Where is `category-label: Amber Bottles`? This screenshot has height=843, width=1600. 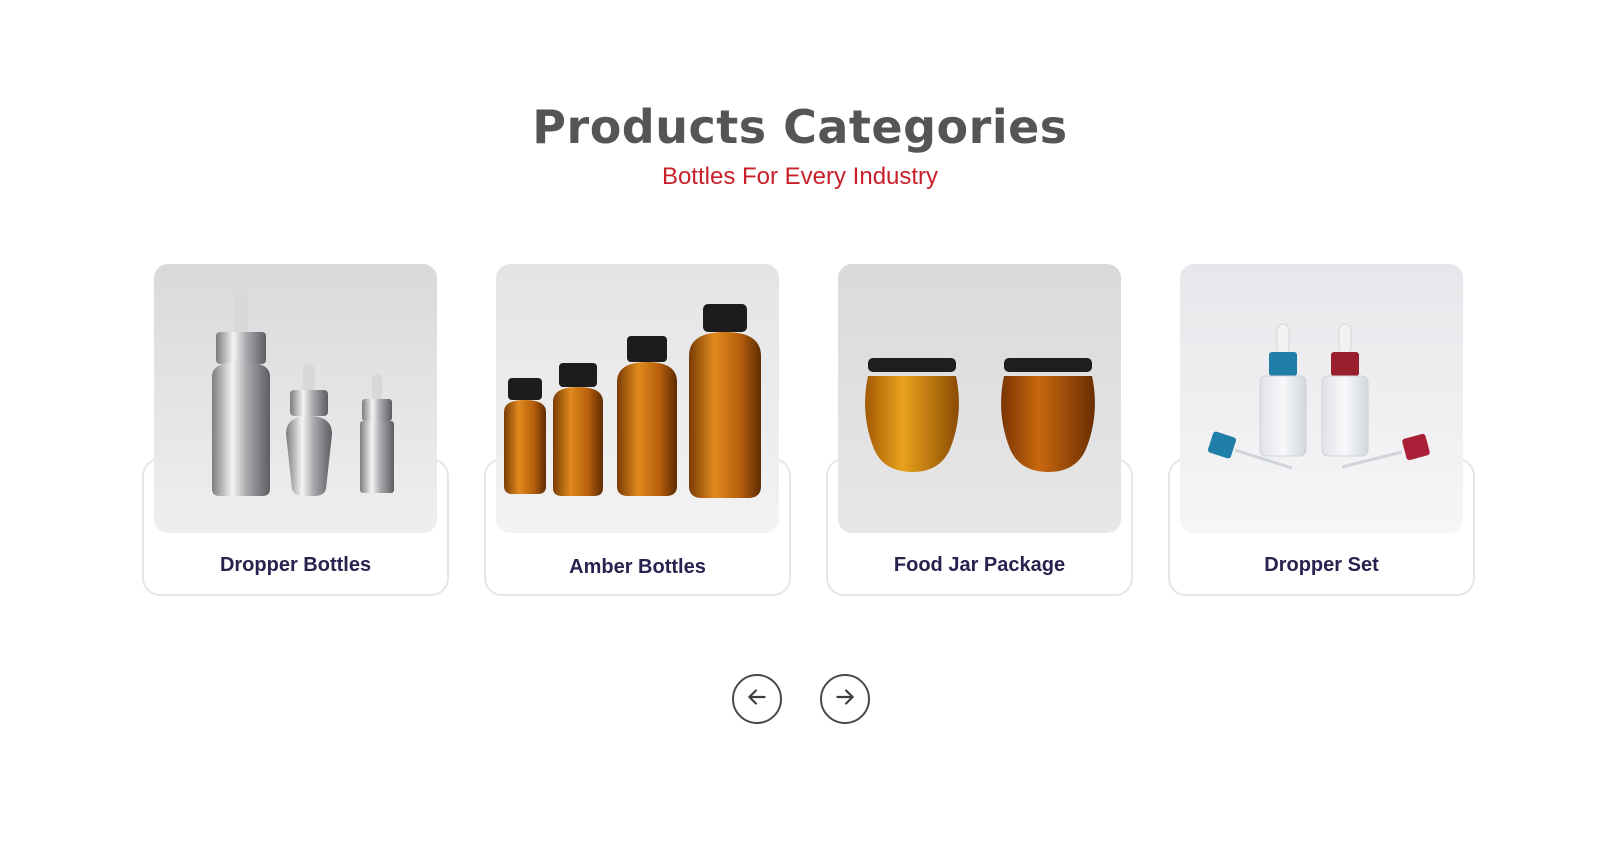
category-label: Amber Bottles is located at coordinates (637, 567).